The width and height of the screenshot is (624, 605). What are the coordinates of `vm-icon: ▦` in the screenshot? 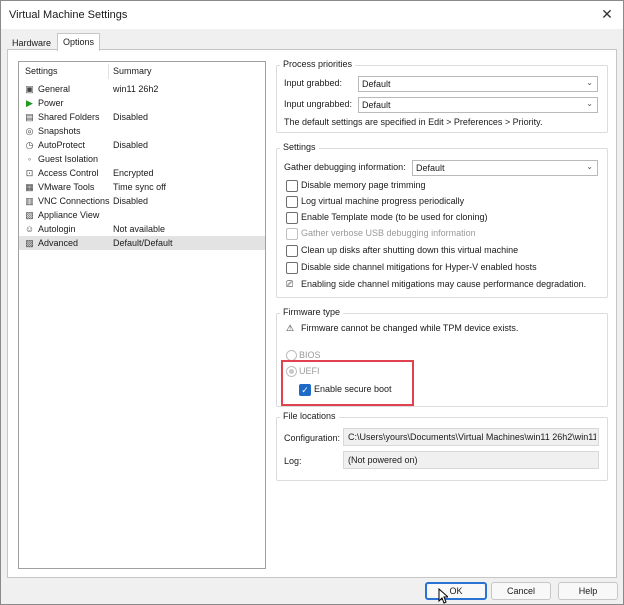 It's located at (29, 187).